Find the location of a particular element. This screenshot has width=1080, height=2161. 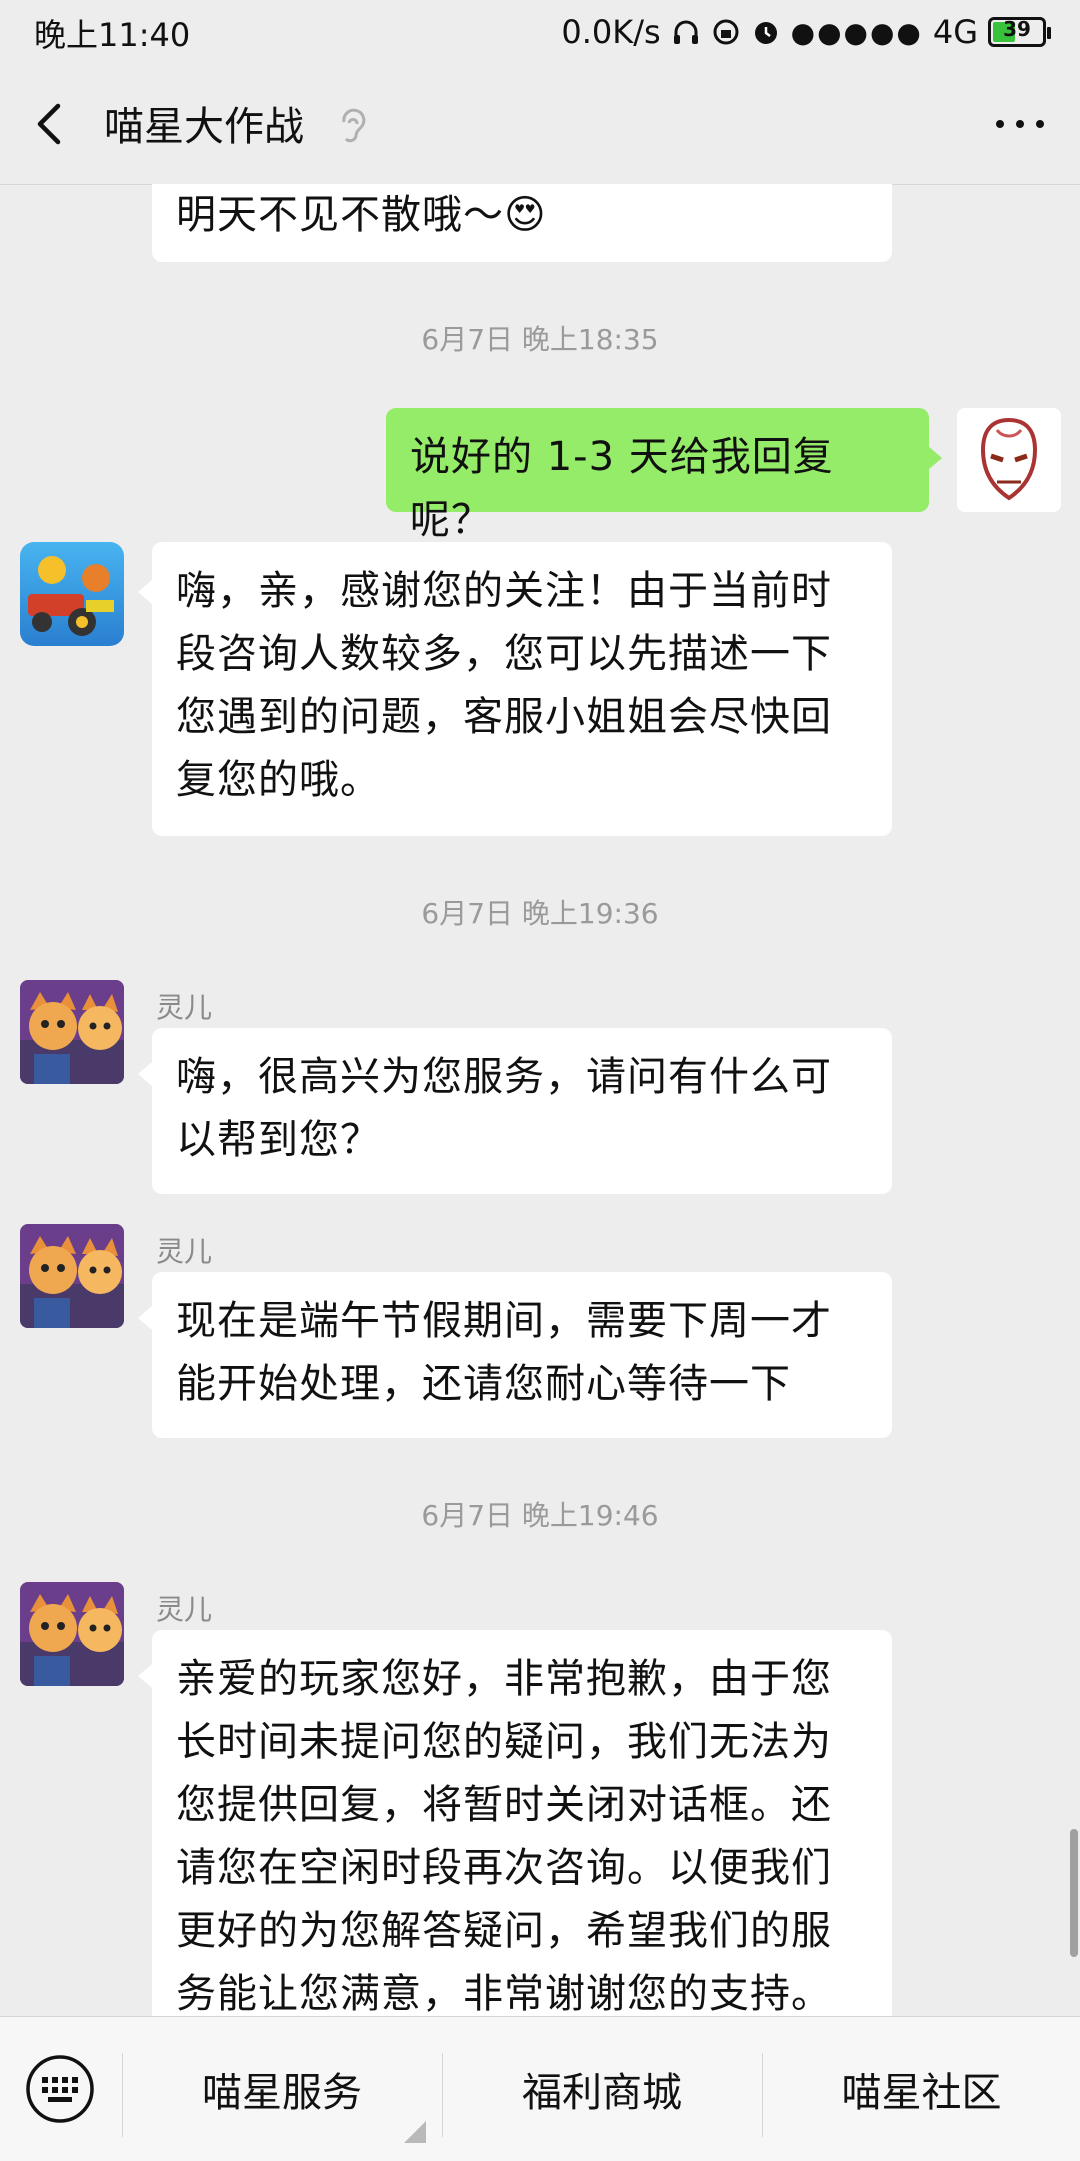

message-text: 现在是端午节假期间，需要下周一才能开始处理，还请您耐心等待一下 is located at coordinates (504, 1352).